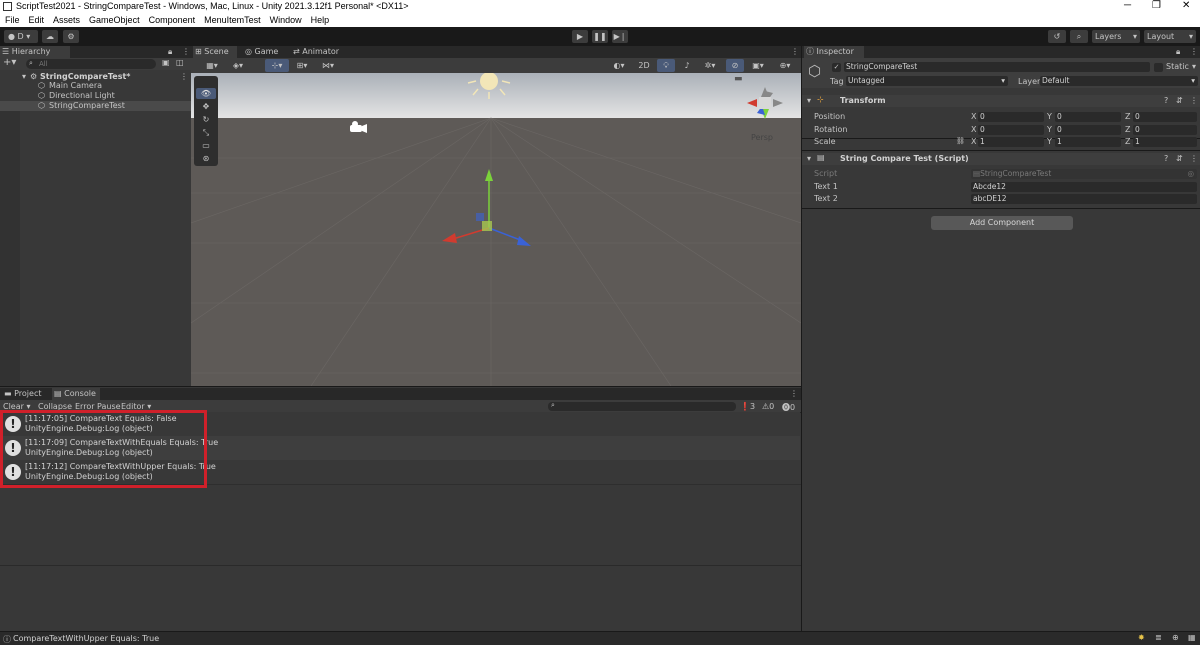 The height and width of the screenshot is (645, 1200). What do you see at coordinates (9, 62) in the screenshot?
I see `add-icon: +▾` at bounding box center [9, 62].